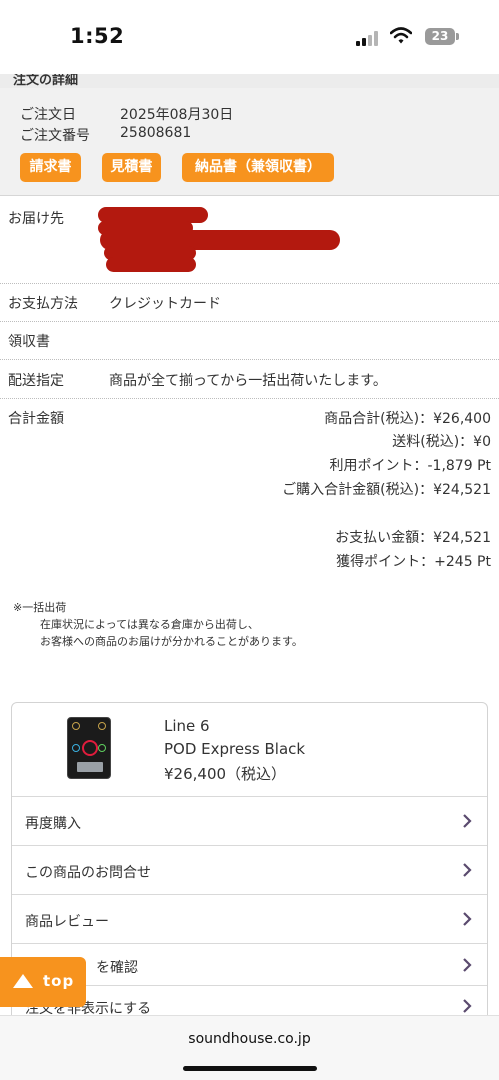 The image size is (499, 1080). What do you see at coordinates (234, 749) in the screenshot?
I see `product-name: POD Express Black` at bounding box center [234, 749].